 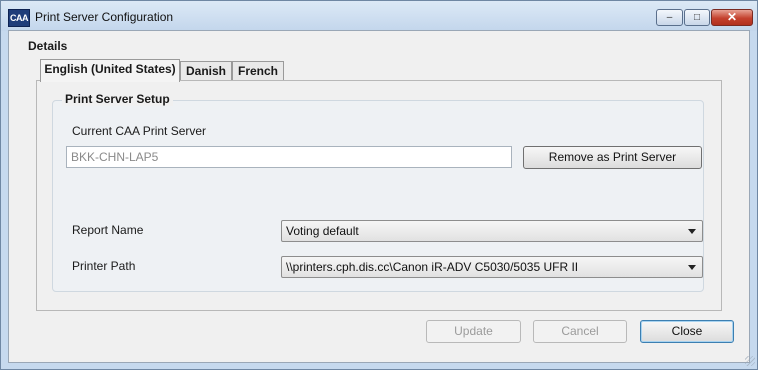 I want to click on maximize-button: □, so click(x=697, y=17).